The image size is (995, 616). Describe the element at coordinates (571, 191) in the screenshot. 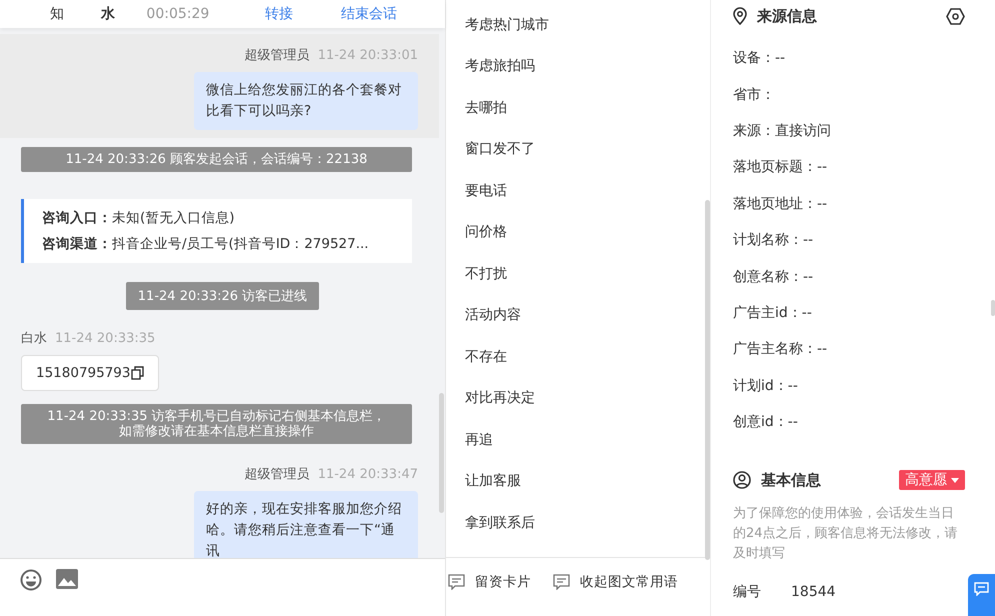

I see `quick-phrase: 要电话` at that location.